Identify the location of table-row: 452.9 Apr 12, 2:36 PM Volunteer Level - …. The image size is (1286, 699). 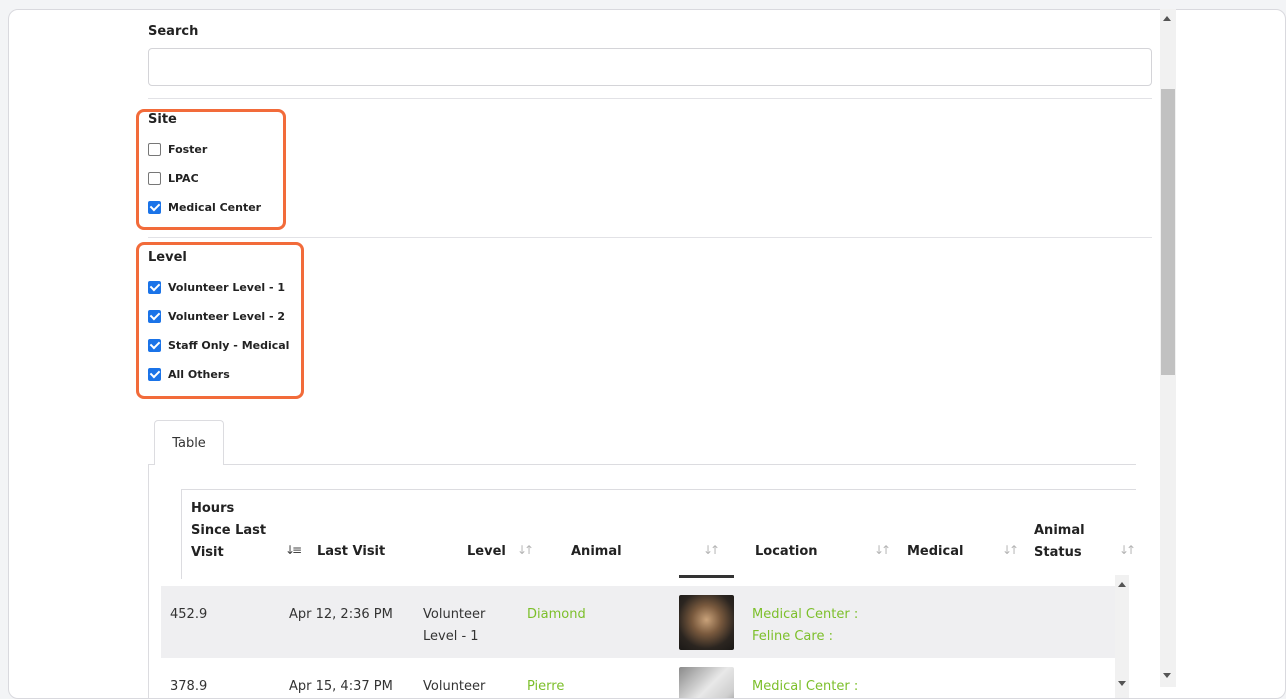
(638, 622).